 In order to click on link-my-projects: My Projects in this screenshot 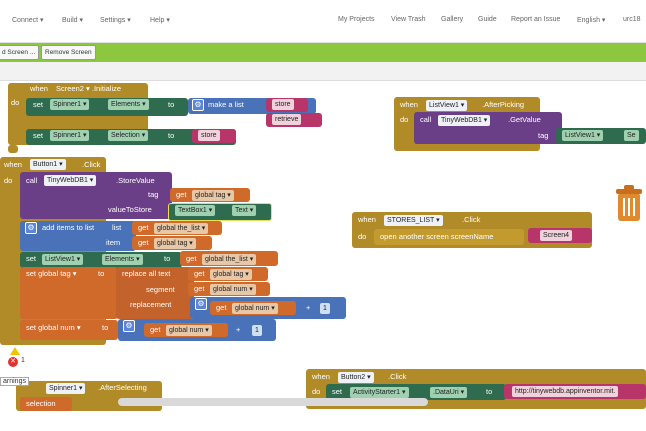, I will do `click(356, 19)`.